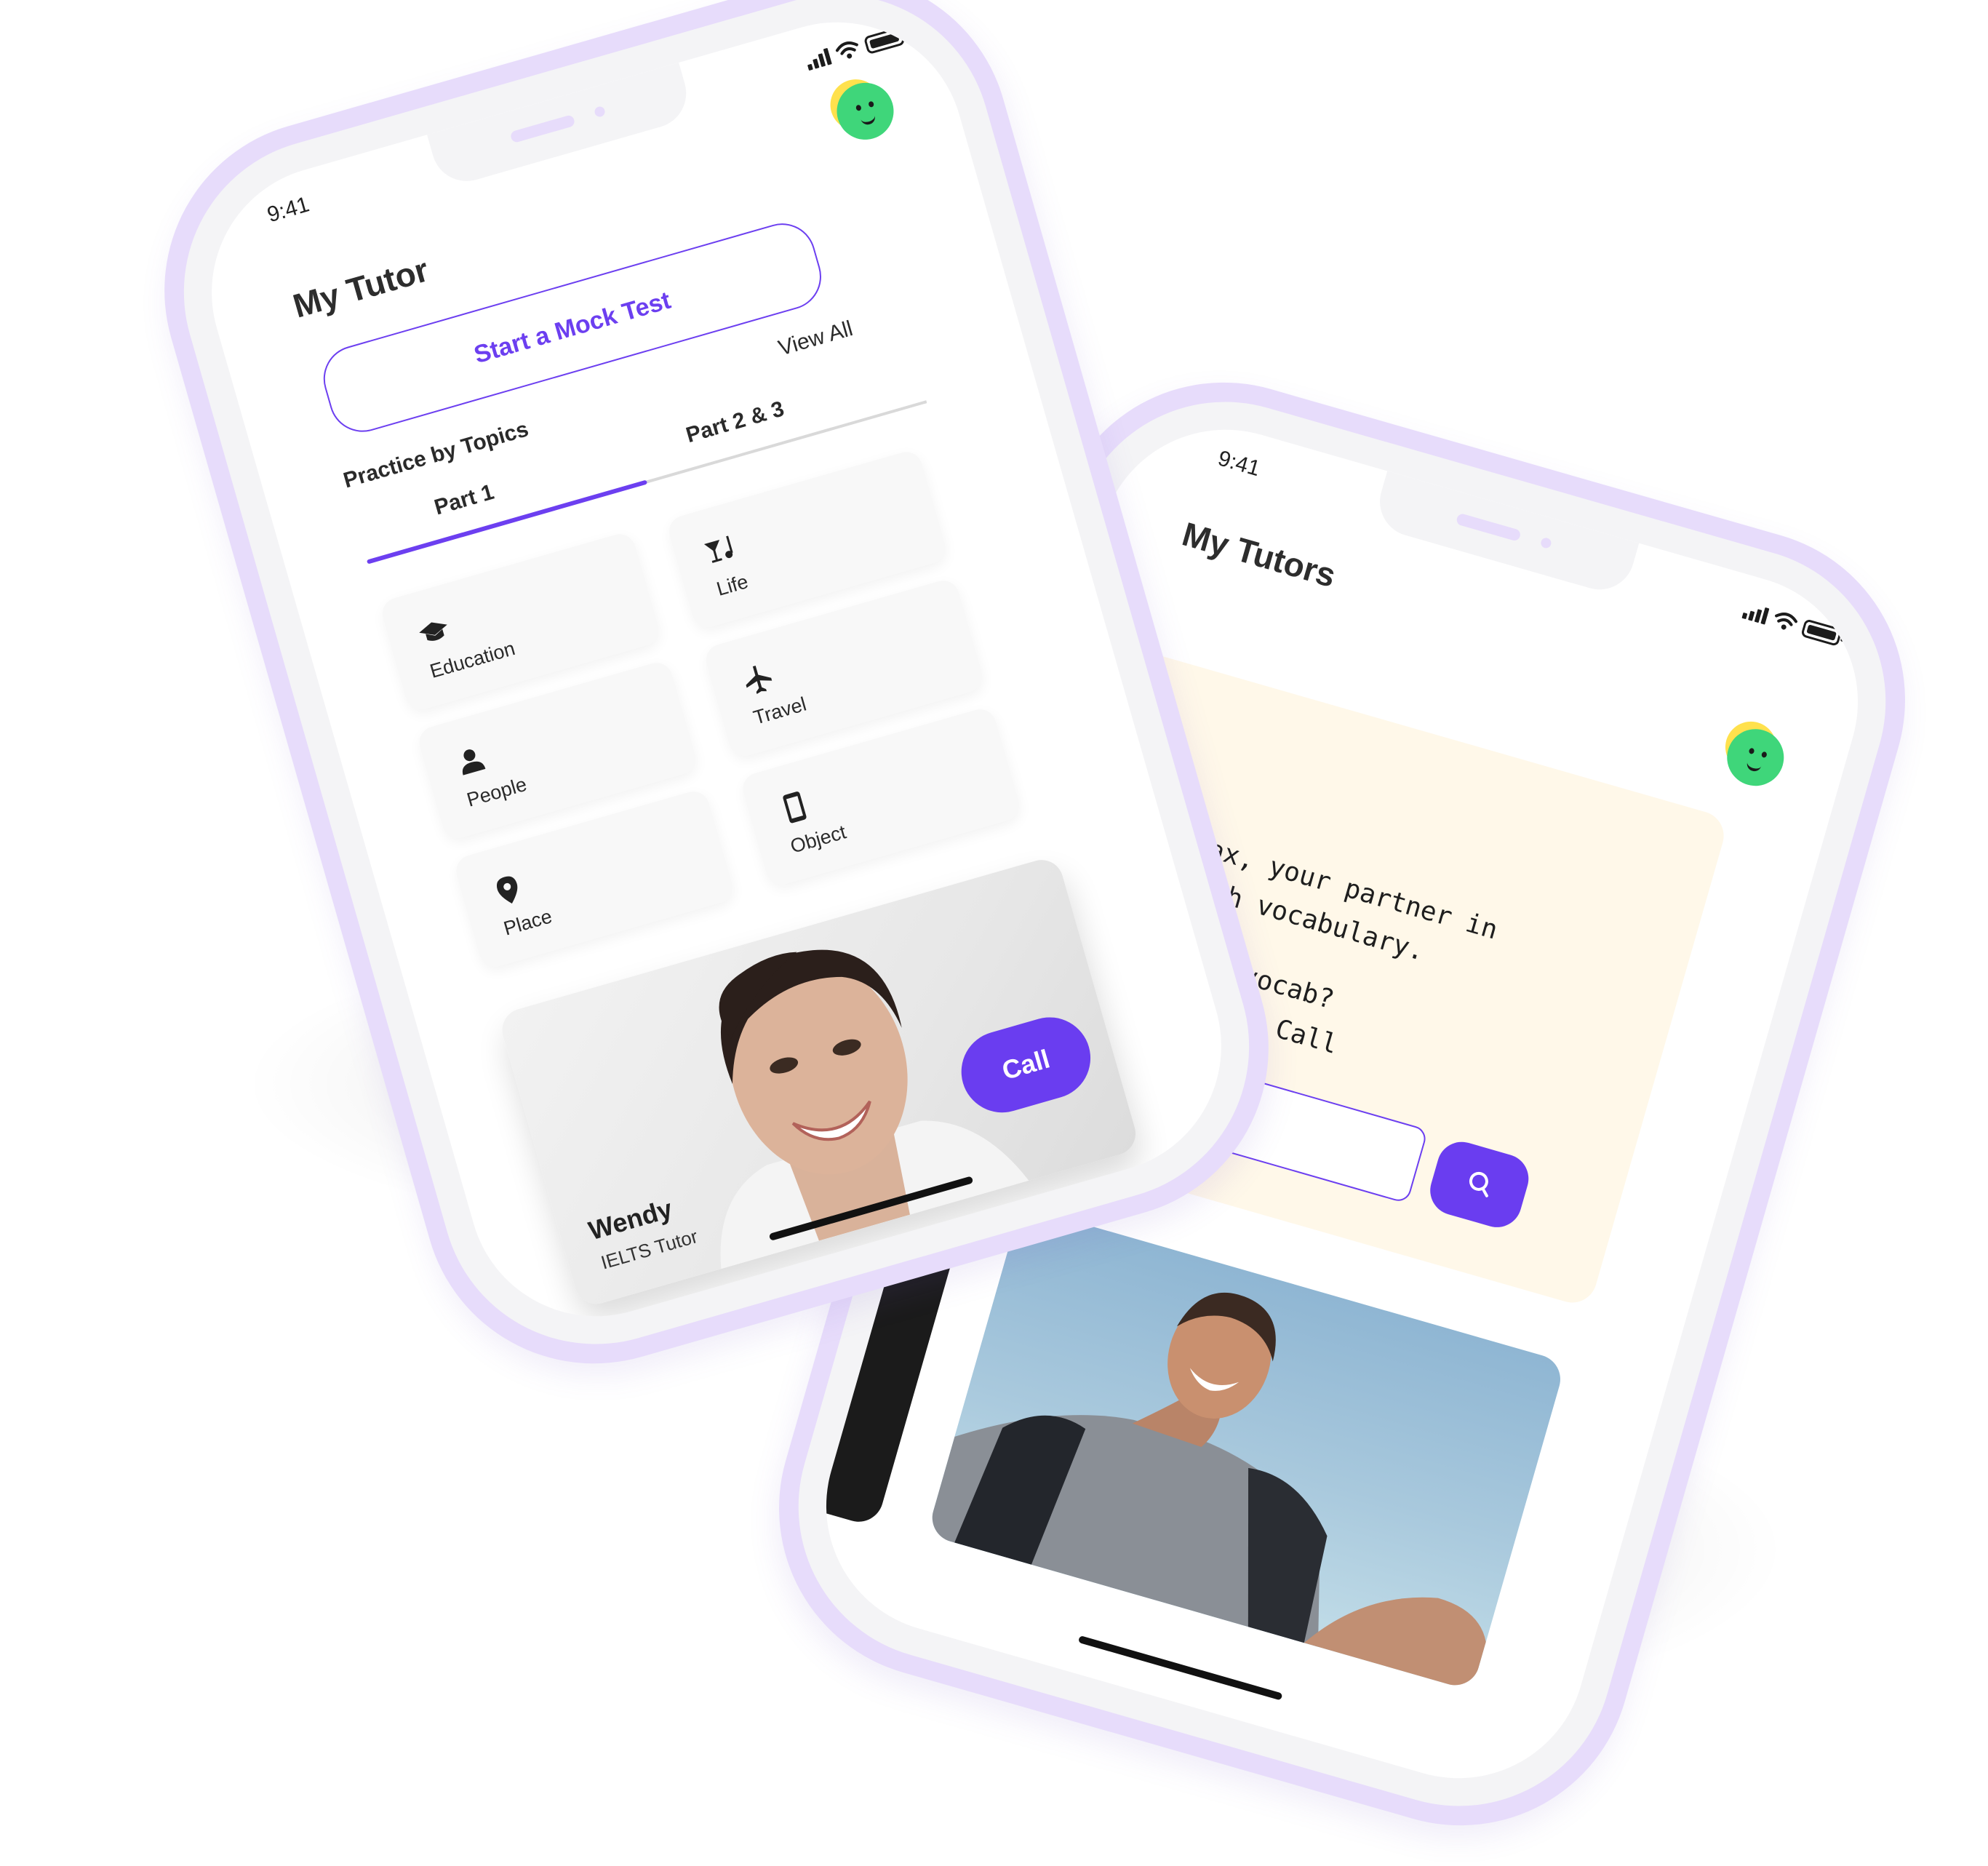  Describe the element at coordinates (818, 839) in the screenshot. I see `topic-label: Object` at that location.